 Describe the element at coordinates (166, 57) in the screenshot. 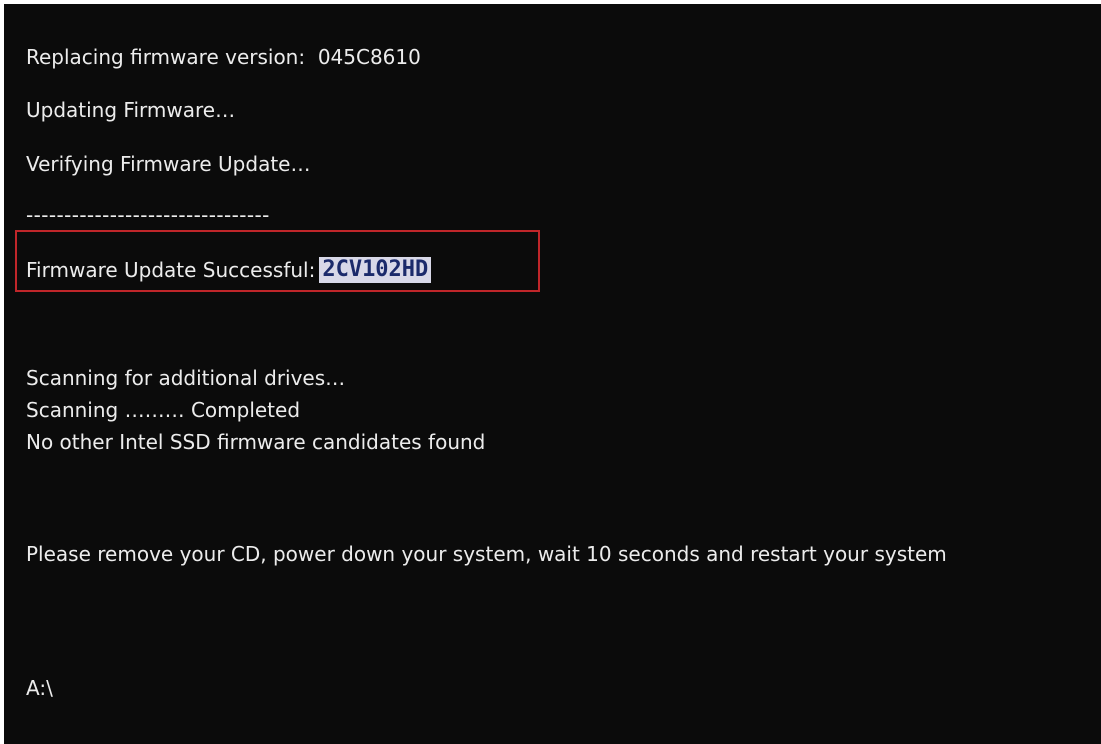

I see `replacing-firmware-label: Replacing firmware version:` at that location.